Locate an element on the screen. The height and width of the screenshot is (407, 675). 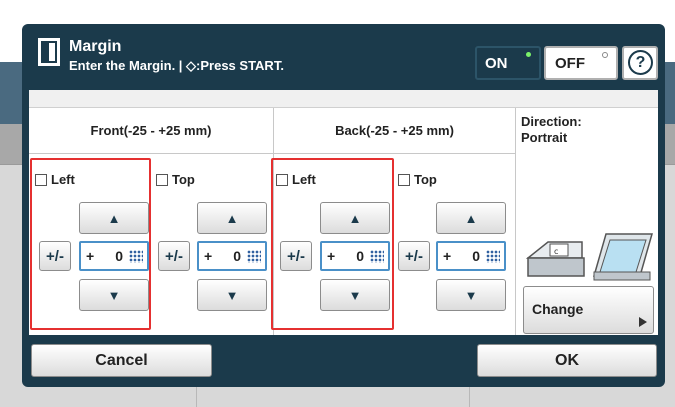
front-header: Front(-25 - +25 mm) is located at coordinates (151, 131).